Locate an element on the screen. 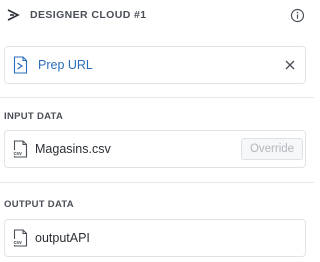  output-file-card: csv outputAPI is located at coordinates (155, 238).